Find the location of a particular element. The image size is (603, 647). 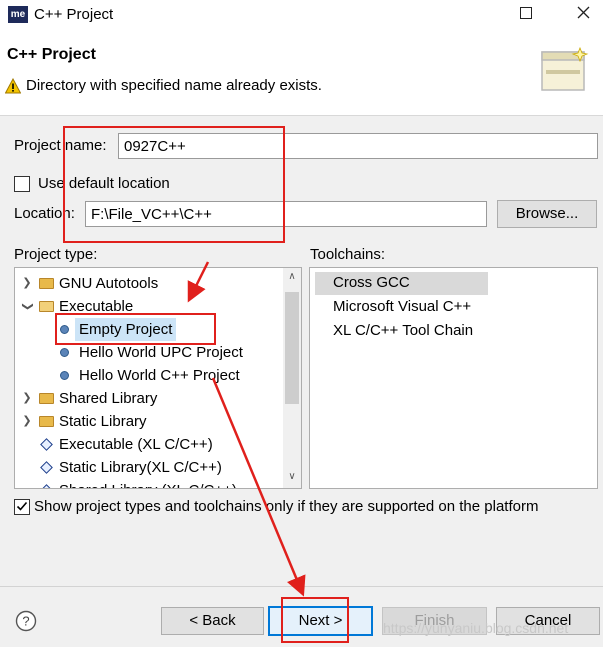

annotation-arrows is located at coordinates (246, 429).